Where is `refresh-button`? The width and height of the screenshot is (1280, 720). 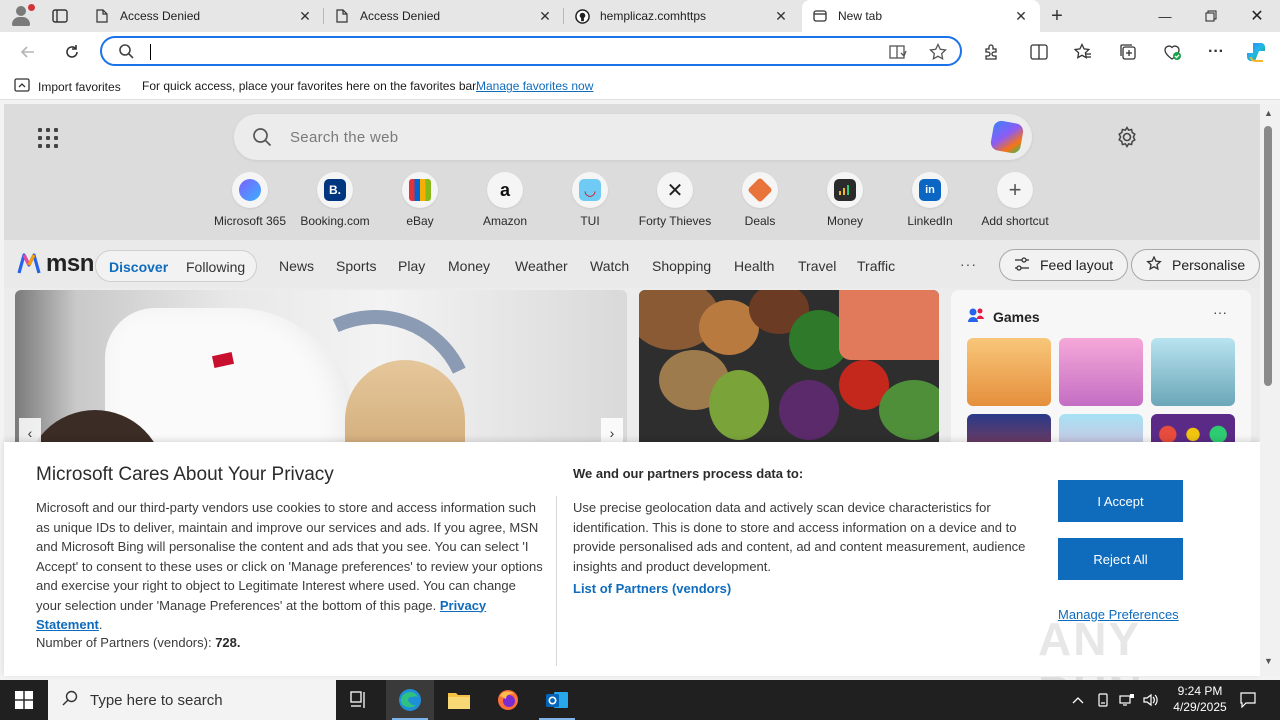 refresh-button is located at coordinates (72, 52).